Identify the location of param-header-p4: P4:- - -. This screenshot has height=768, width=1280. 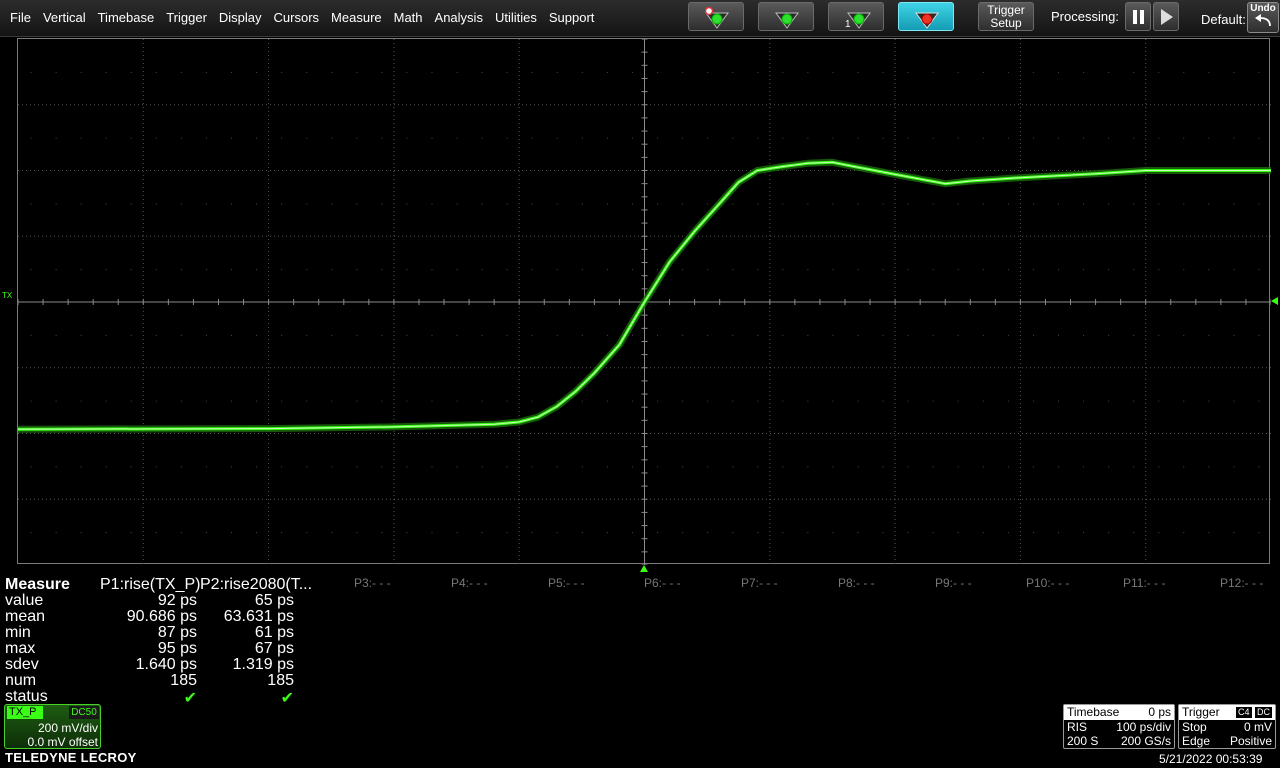
(469, 583).